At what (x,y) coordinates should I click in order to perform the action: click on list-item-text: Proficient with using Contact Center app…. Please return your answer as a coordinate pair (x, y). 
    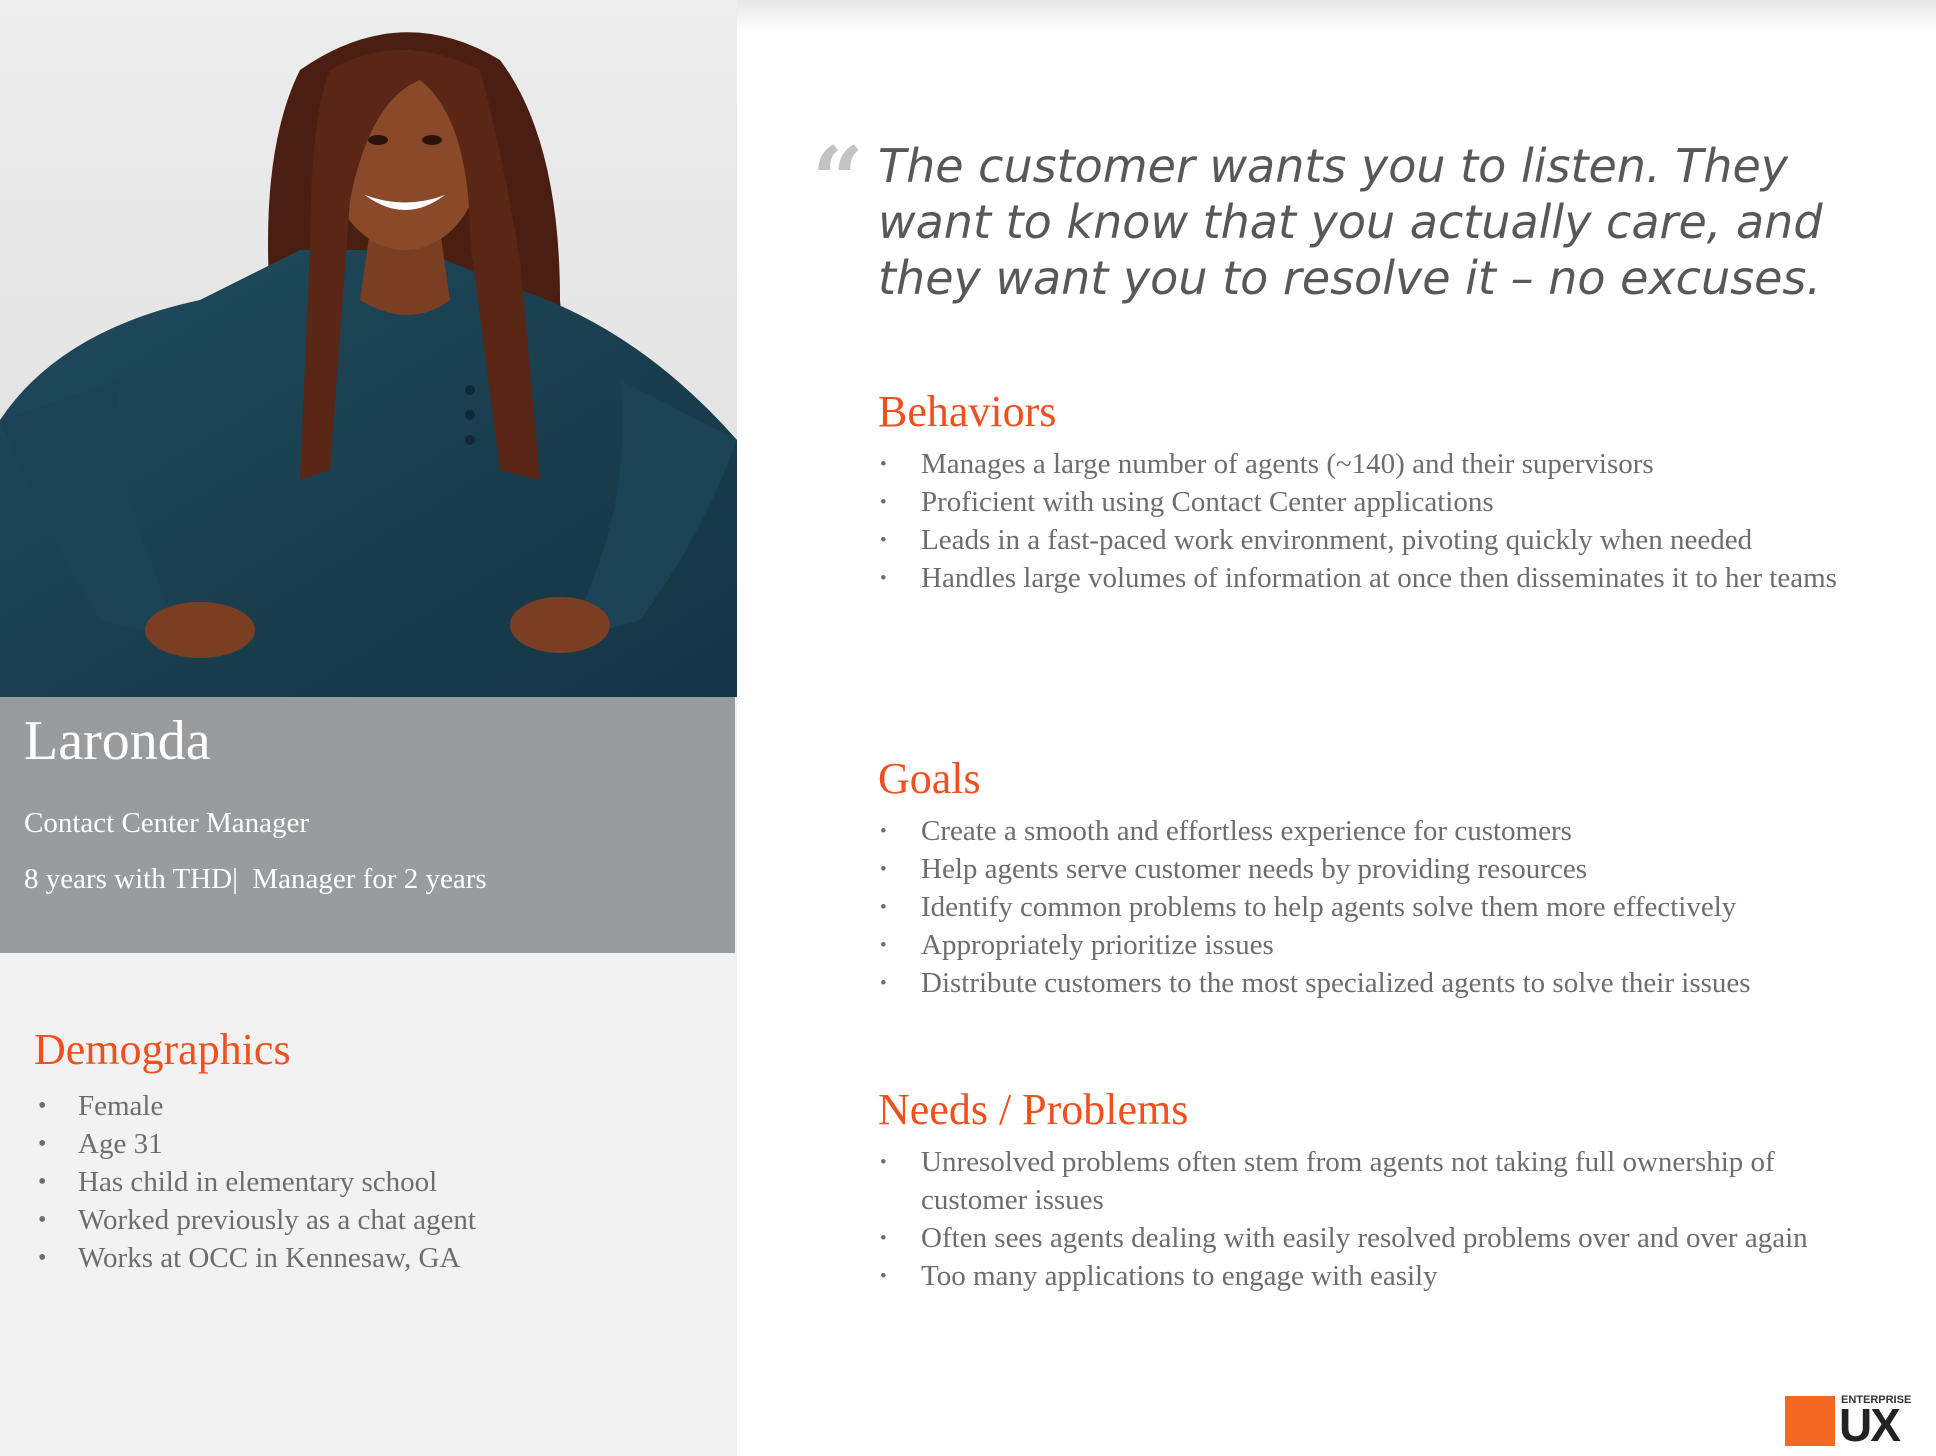
    Looking at the image, I should click on (1207, 502).